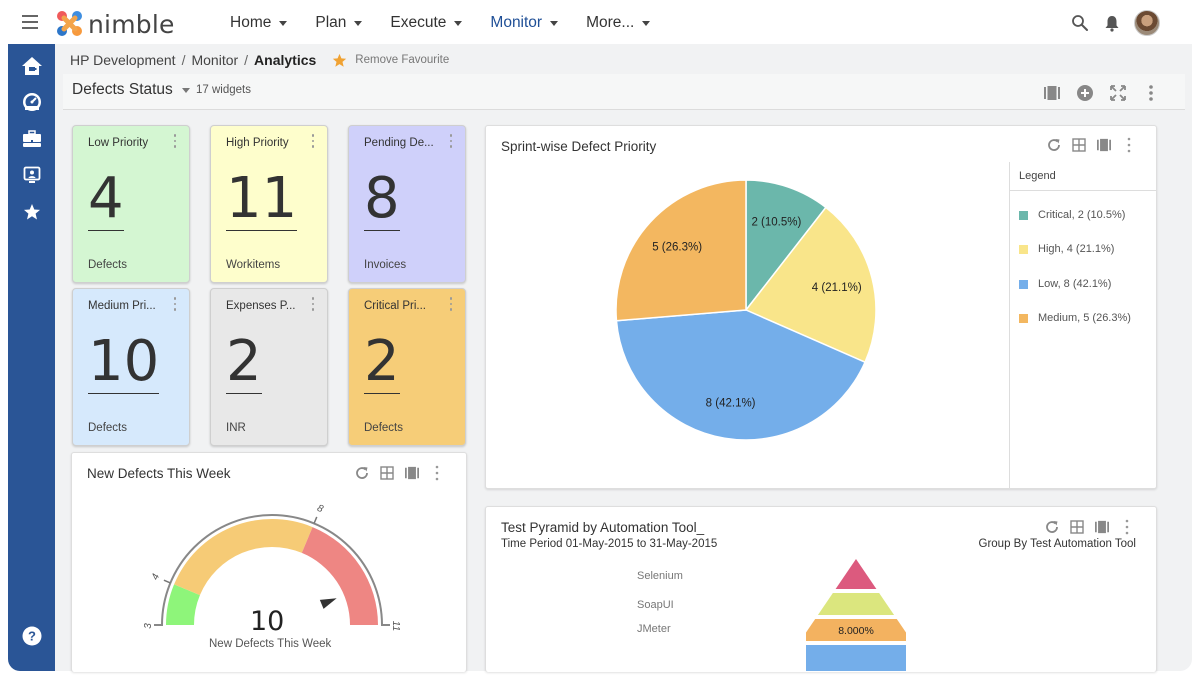 This screenshot has width=1200, height=679. I want to click on stat-card: Medium Pri... 10 Defects, so click(131, 367).